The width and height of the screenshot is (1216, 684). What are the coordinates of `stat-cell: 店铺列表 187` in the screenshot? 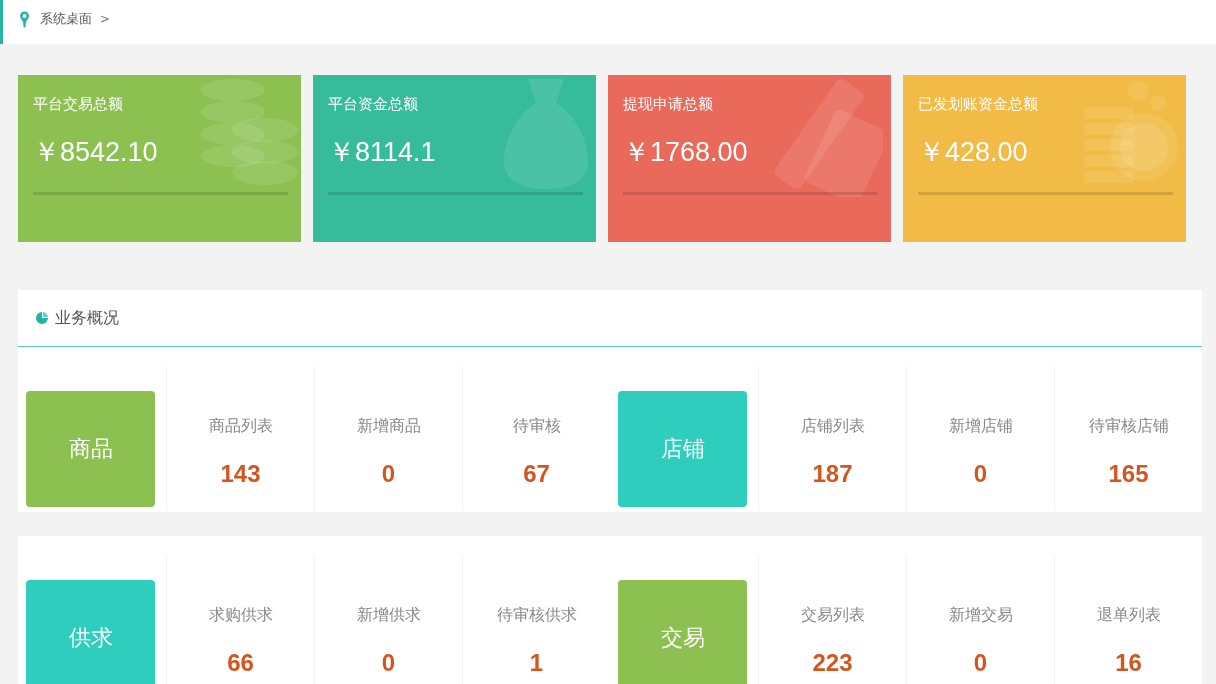 It's located at (832, 438).